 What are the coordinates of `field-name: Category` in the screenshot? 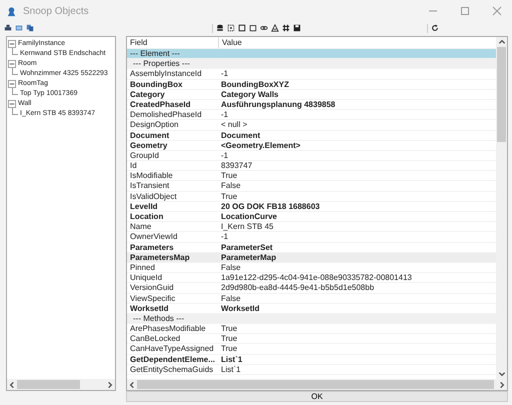 It's located at (147, 94).